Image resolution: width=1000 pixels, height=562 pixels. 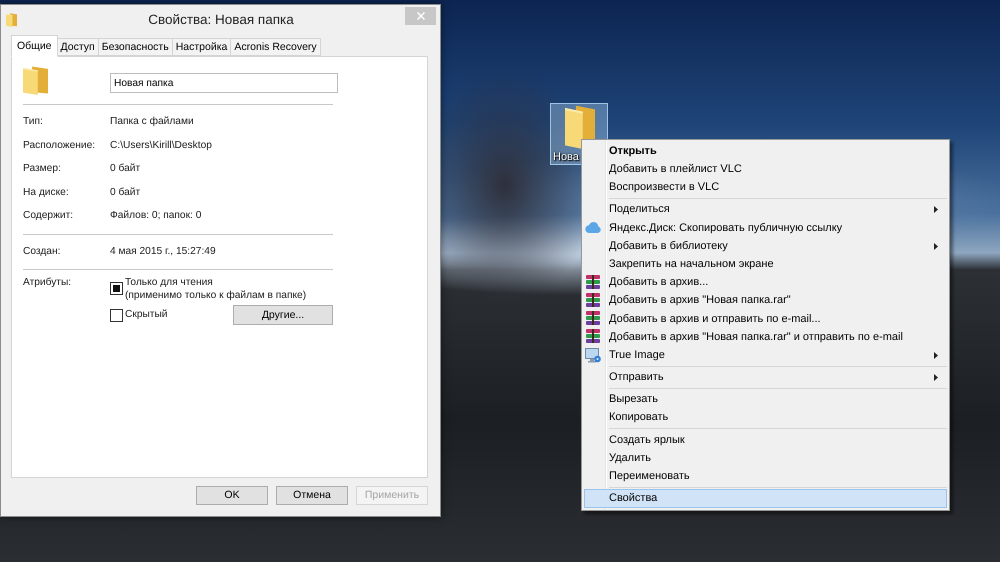 I want to click on tab: Acronis Recovery, so click(x=275, y=47).